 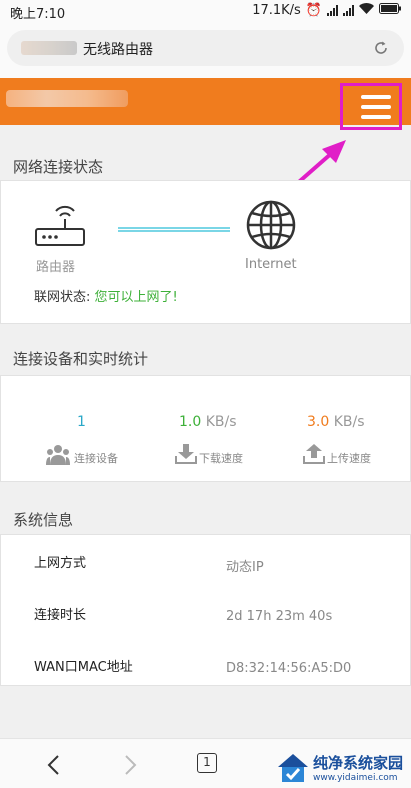 I want to click on sysinfo-value-wan-type: 动态IP, so click(x=245, y=567).